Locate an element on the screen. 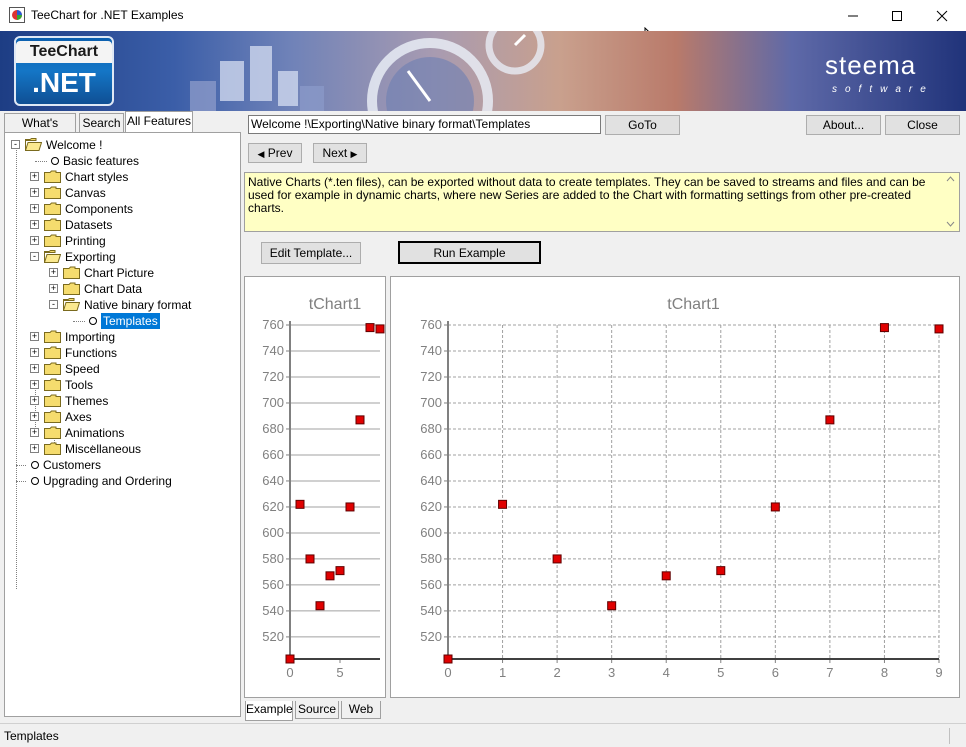  y-tick-label: 740 is located at coordinates (273, 350).